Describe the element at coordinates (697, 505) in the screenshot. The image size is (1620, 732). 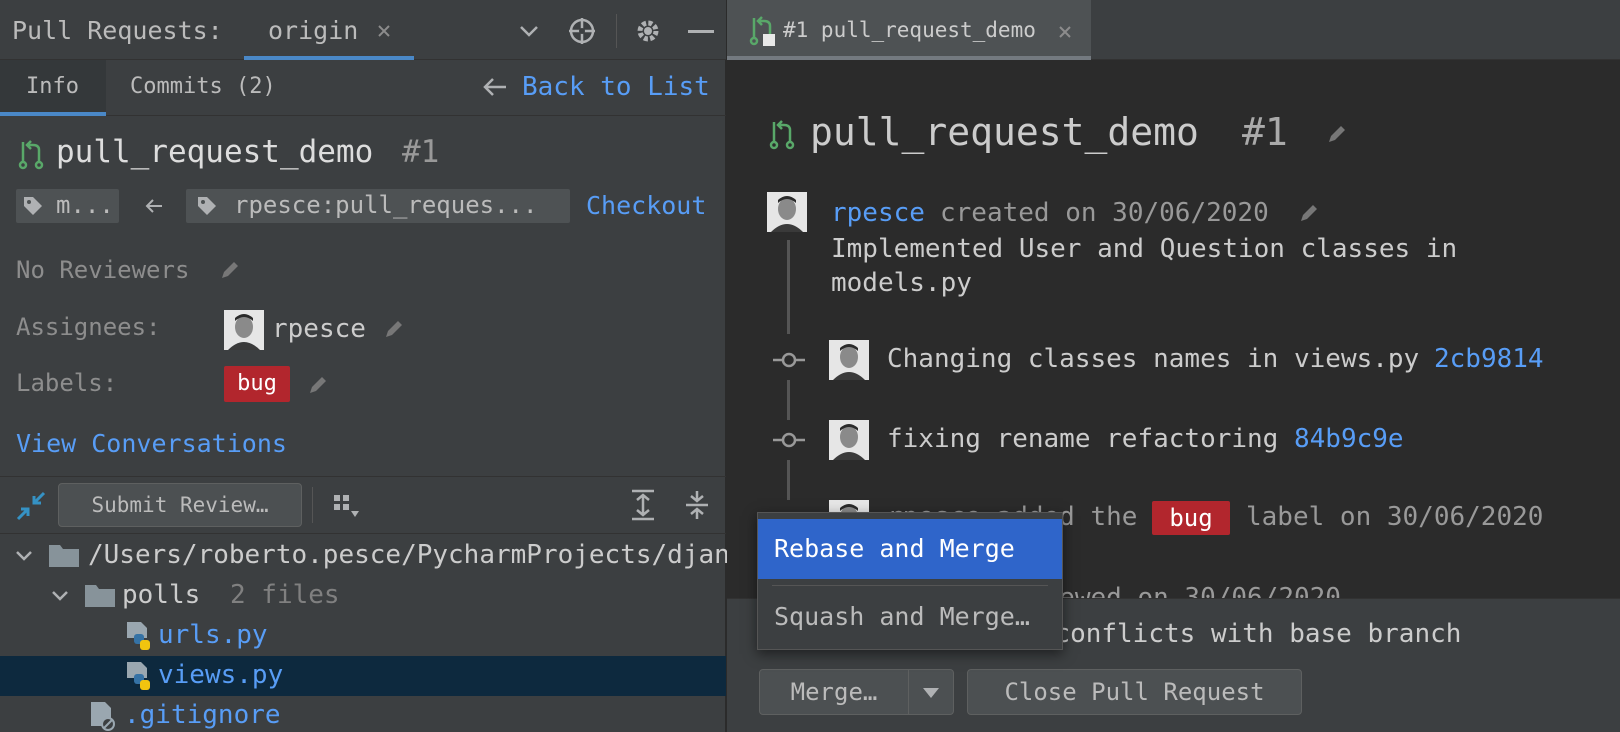
I see `collapse-all-icon` at that location.